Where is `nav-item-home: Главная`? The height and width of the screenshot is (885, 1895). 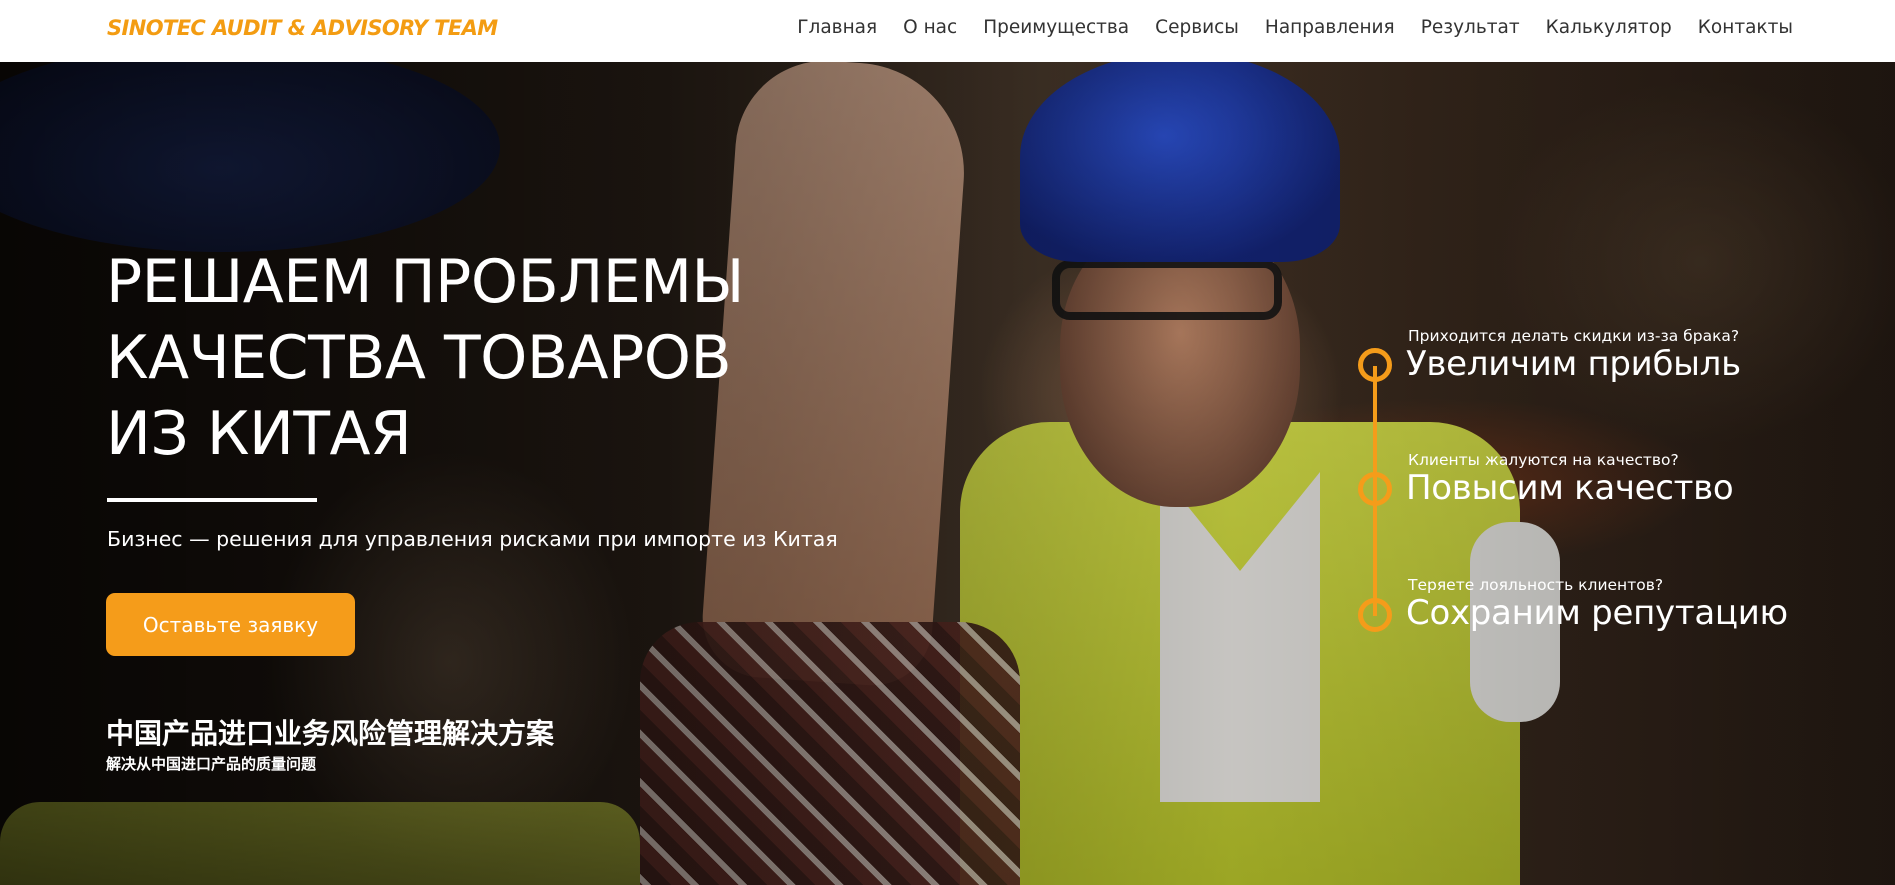 nav-item-home: Главная is located at coordinates (837, 27).